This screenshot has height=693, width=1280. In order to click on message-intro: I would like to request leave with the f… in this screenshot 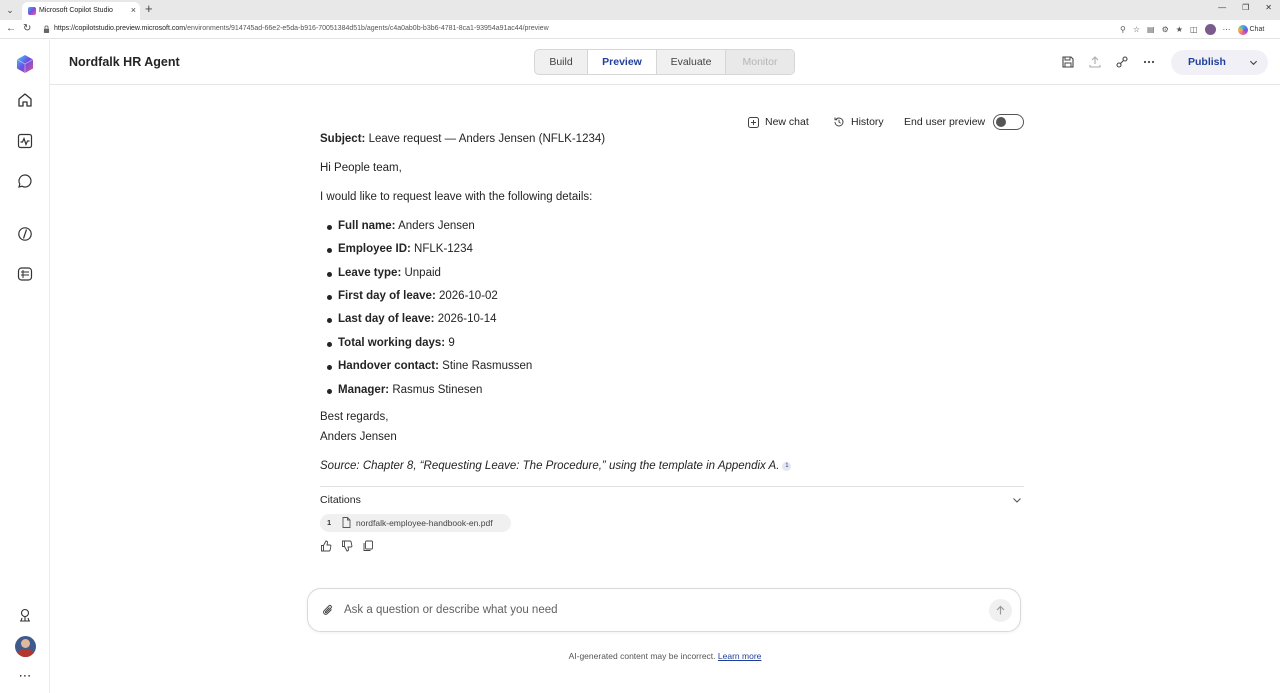, I will do `click(456, 197)`.